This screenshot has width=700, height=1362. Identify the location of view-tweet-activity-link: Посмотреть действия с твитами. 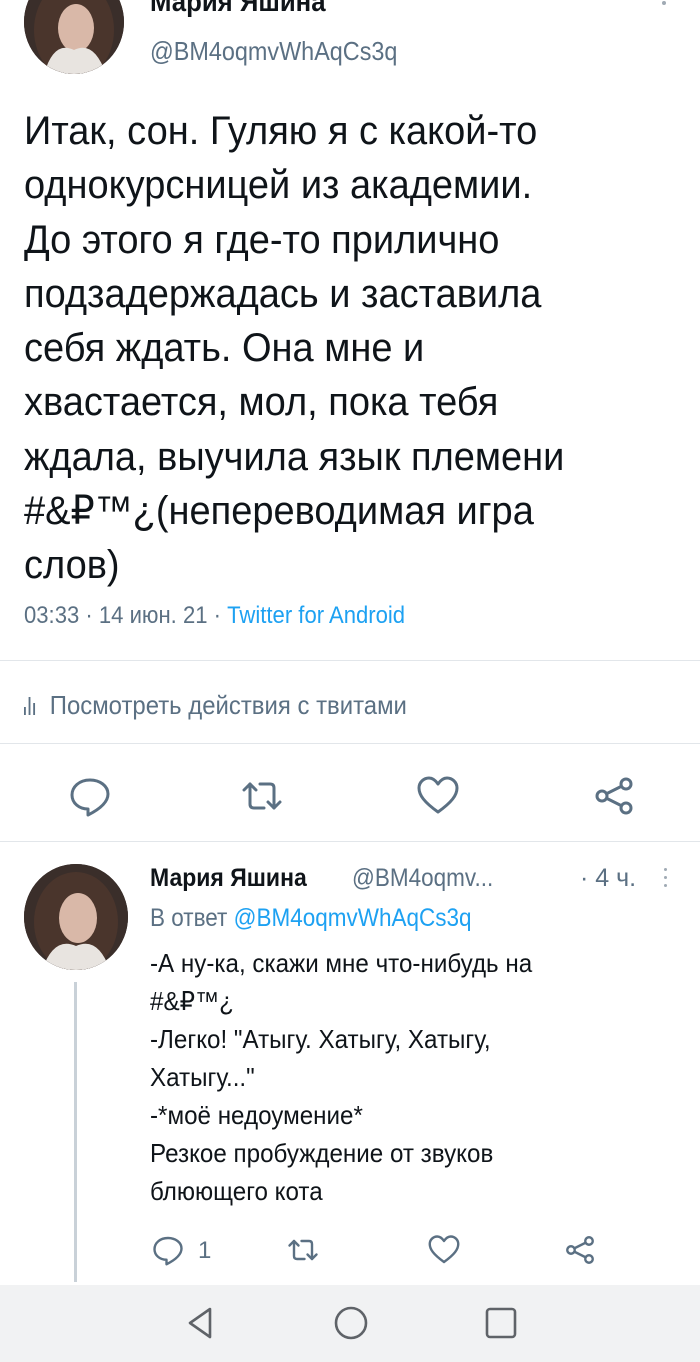
(215, 705).